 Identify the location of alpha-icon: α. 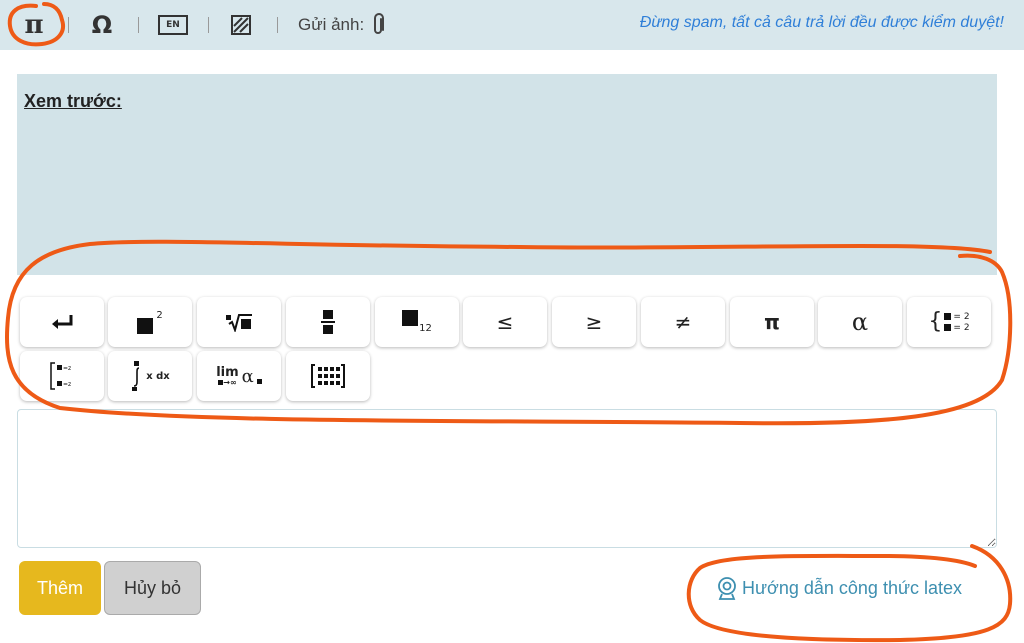
(860, 322).